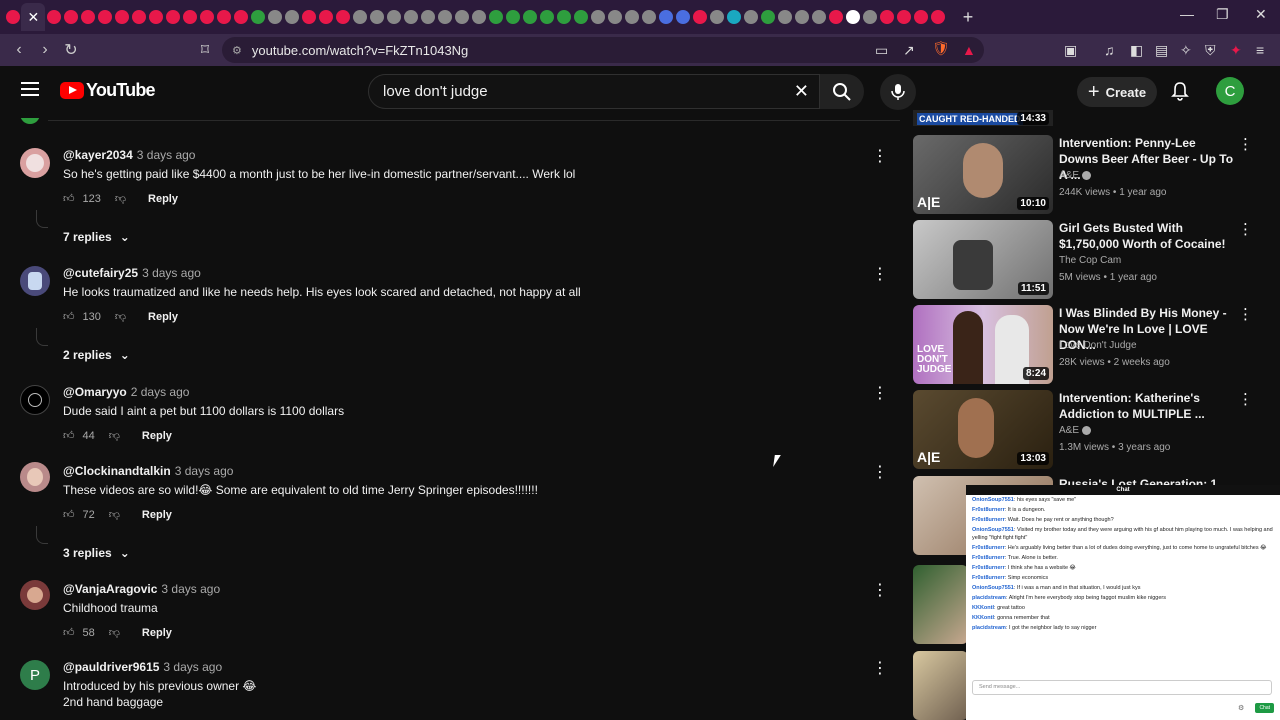 This screenshot has width=1280, height=720. I want to click on video-thumbnail: A|E 10:10, so click(983, 174).